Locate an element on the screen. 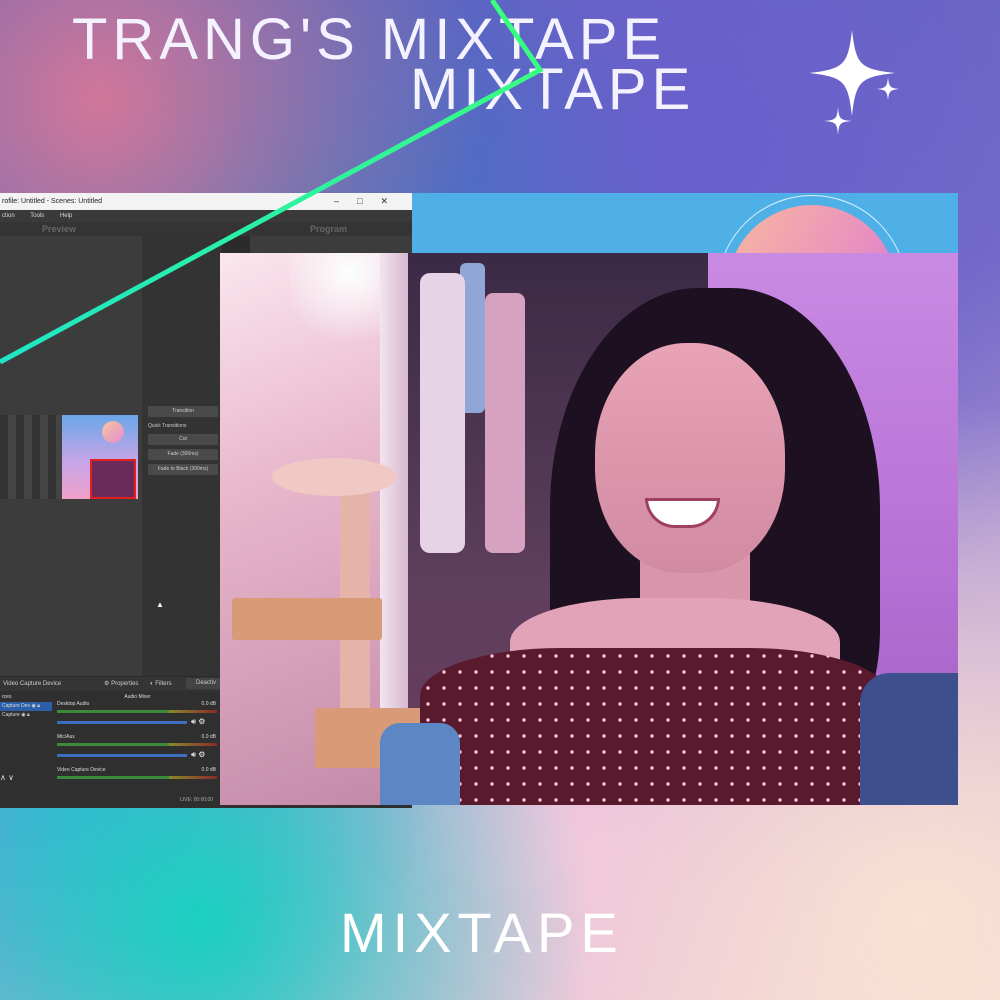 This screenshot has height=1000, width=1000. source-order-controls: ∧ ∨ is located at coordinates (7, 777).